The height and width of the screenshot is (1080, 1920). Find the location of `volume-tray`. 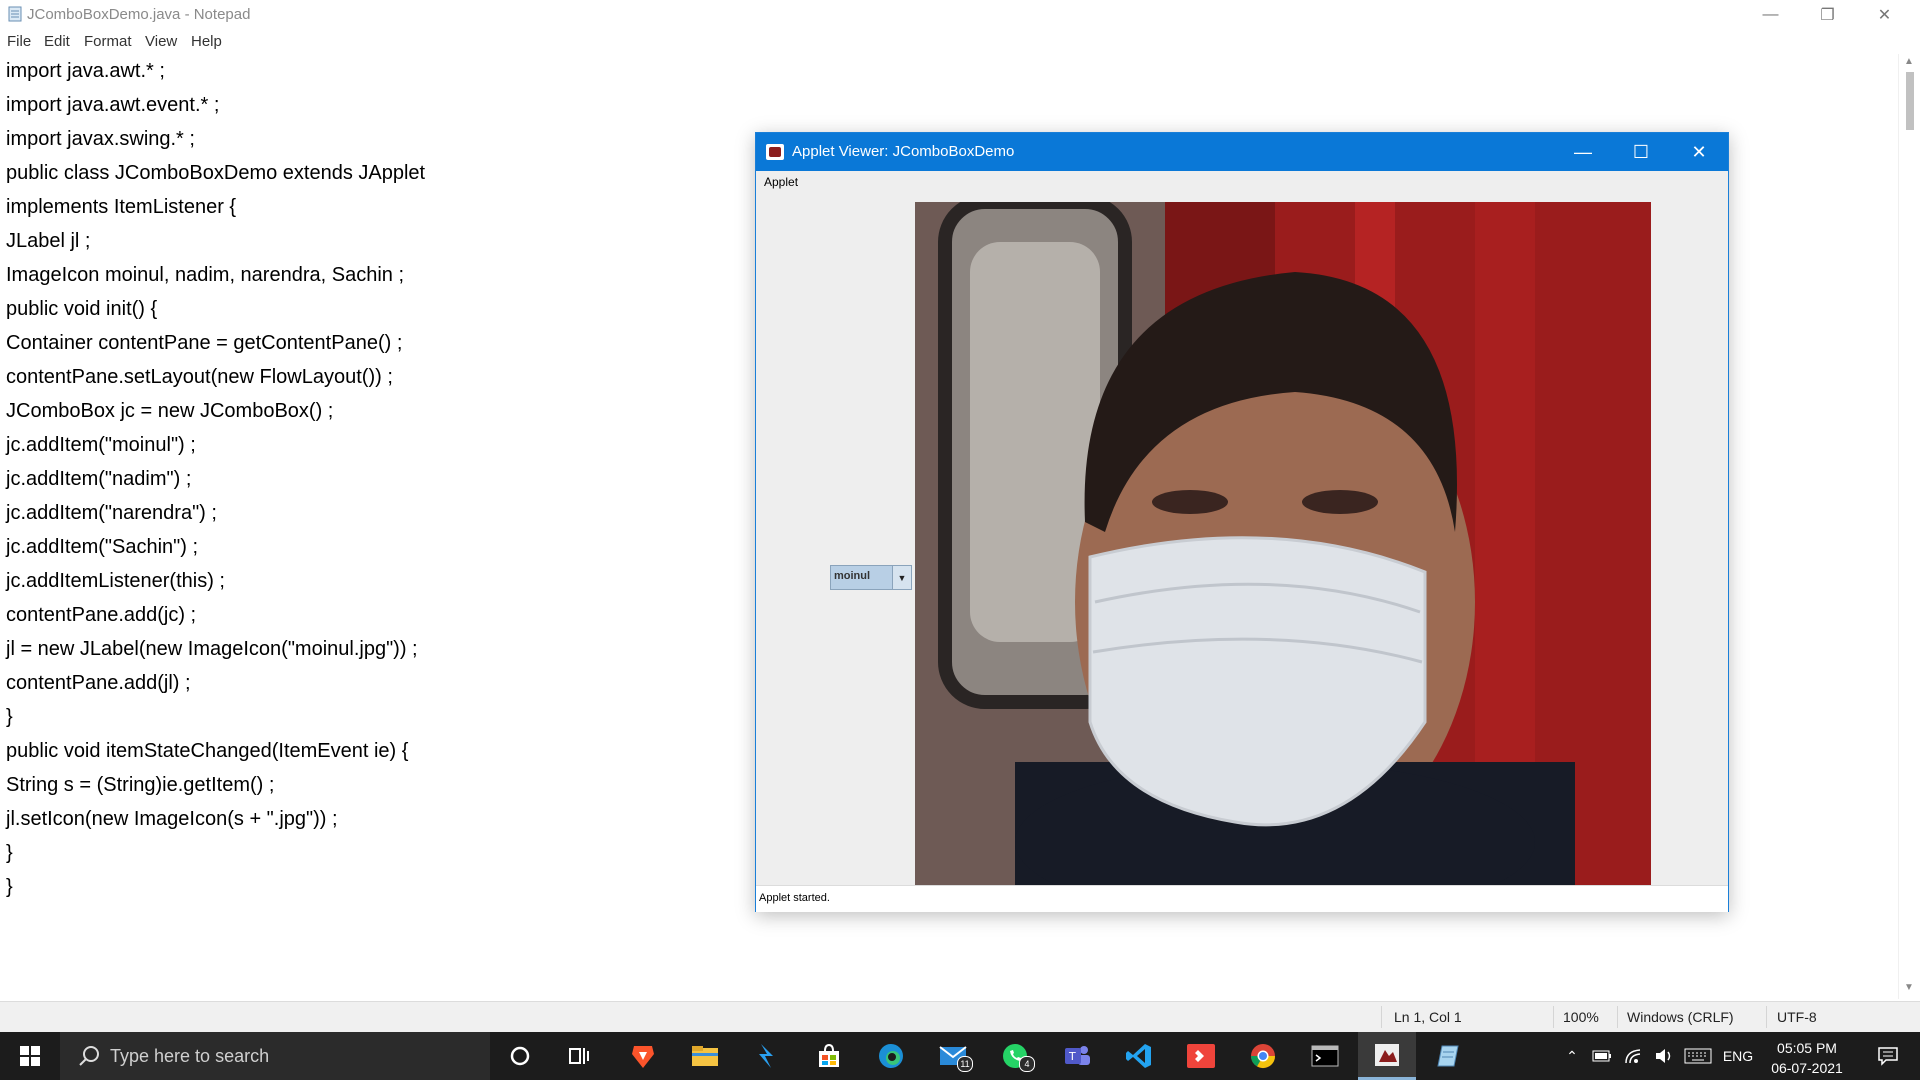

volume-tray is located at coordinates (1664, 1056).